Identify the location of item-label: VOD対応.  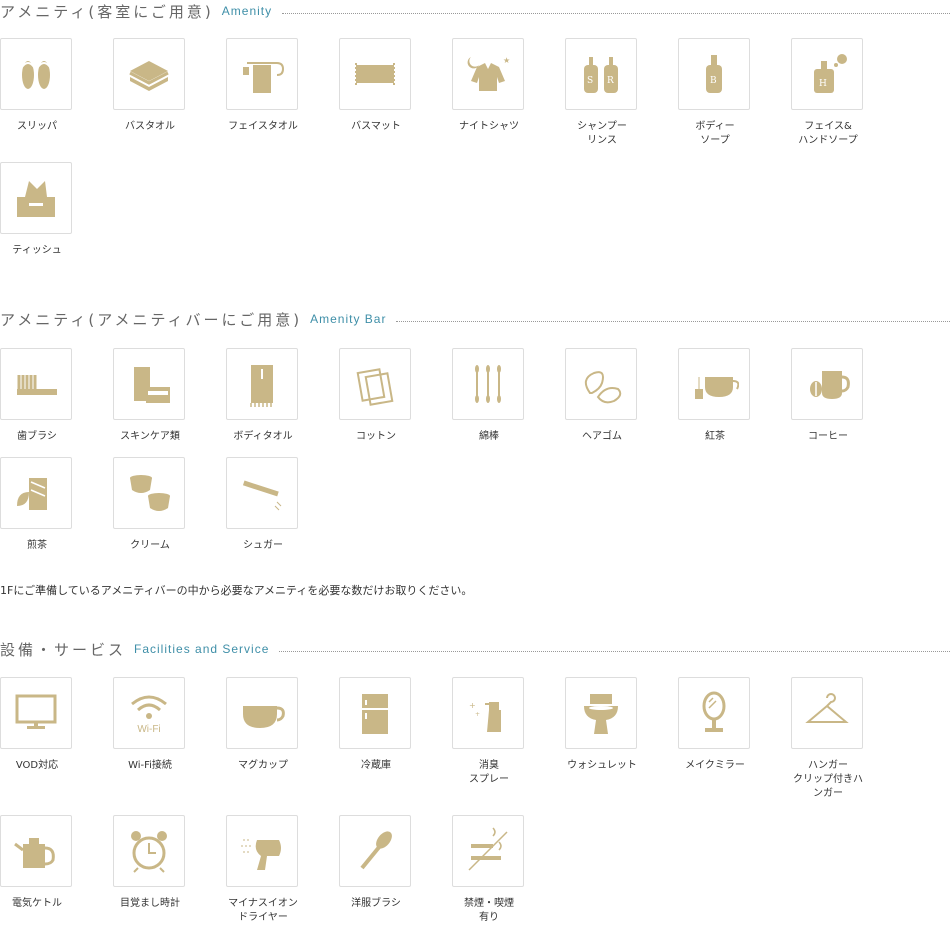
(37, 765).